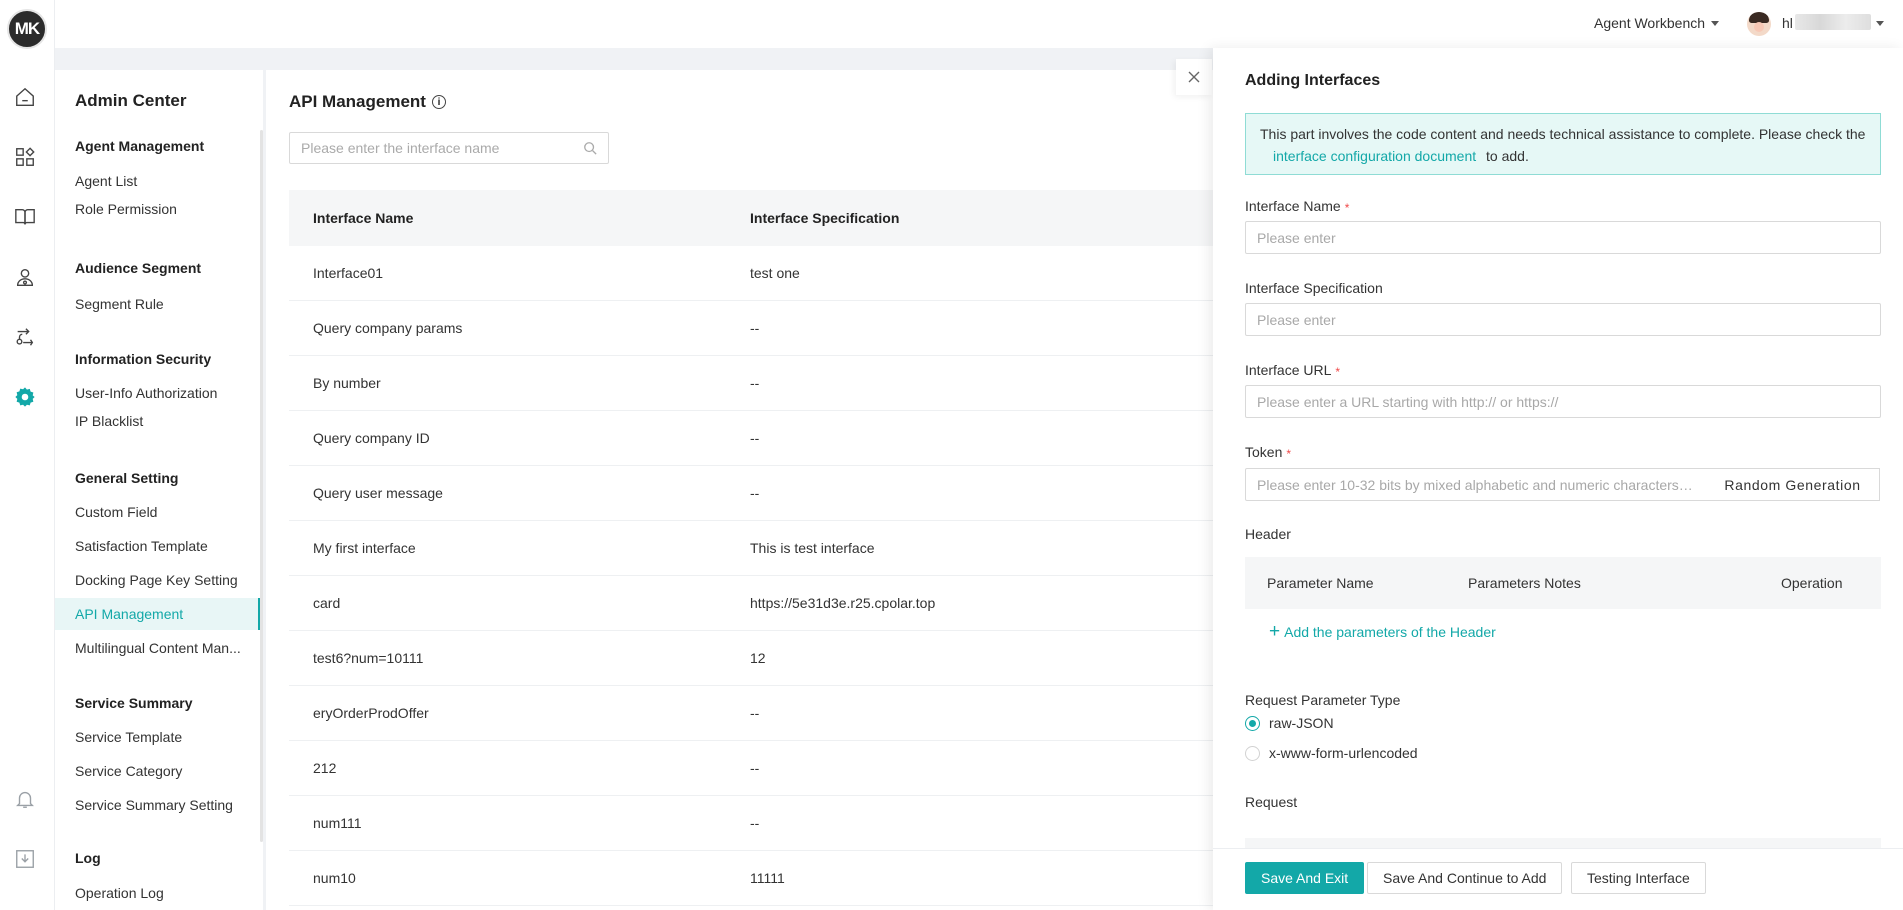 This screenshot has height=910, width=1903. Describe the element at coordinates (1563, 319) in the screenshot. I see `interface-spec-field` at that location.